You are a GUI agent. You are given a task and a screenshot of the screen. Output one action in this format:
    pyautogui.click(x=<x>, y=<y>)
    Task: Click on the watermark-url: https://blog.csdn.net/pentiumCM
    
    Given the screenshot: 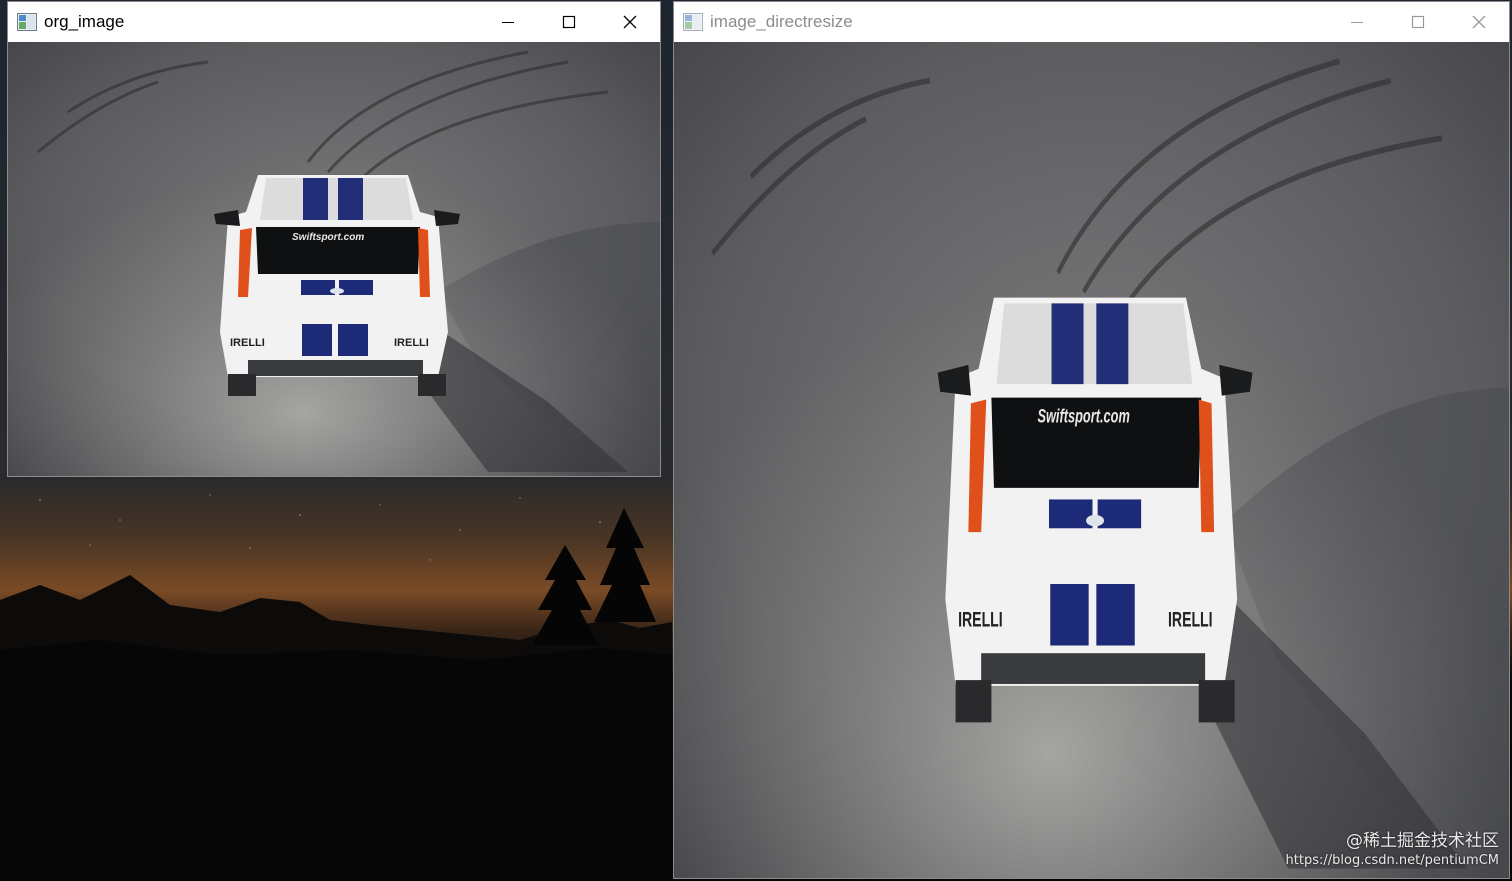 What is the action you would take?
    pyautogui.click(x=1392, y=860)
    